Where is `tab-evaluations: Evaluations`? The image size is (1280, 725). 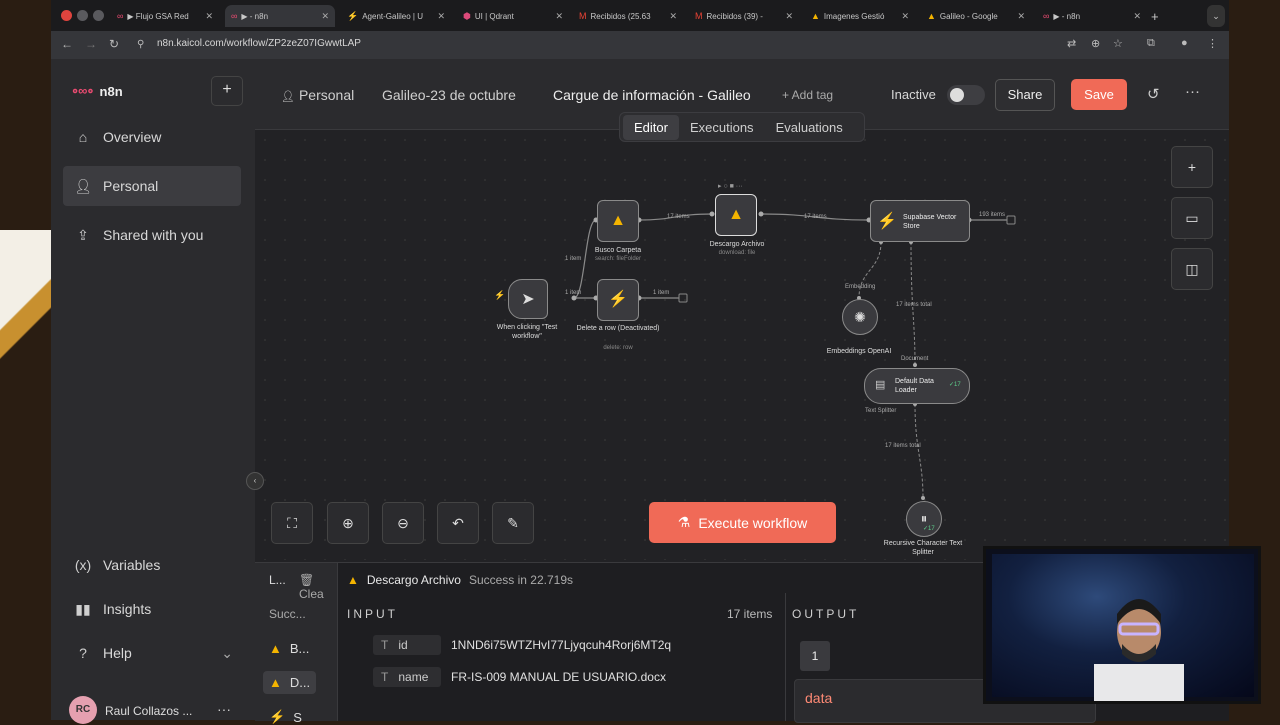 tab-evaluations: Evaluations is located at coordinates (809, 127).